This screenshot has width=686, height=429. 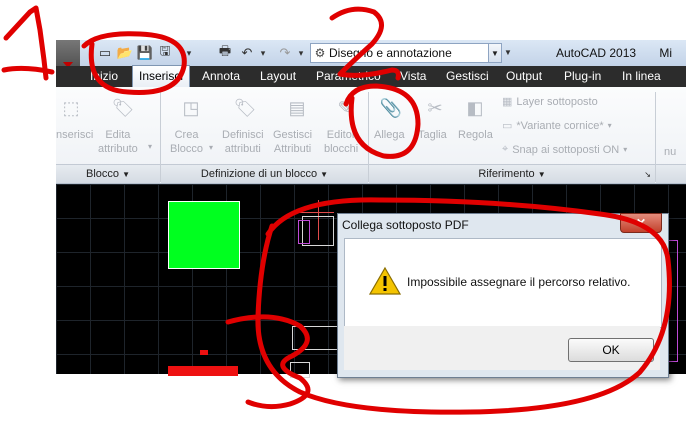 I want to click on annotation-circle-qat, so click(x=134, y=63).